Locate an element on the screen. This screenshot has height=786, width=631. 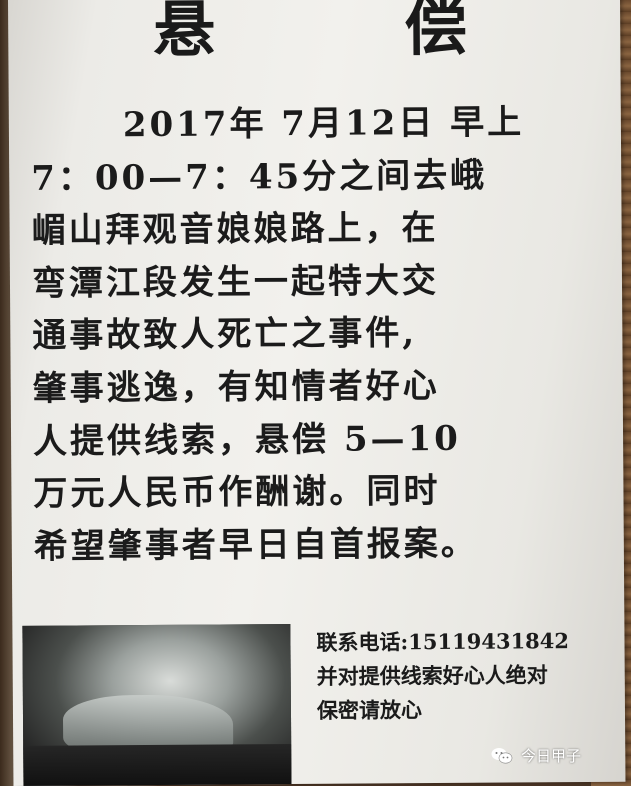
body-line: 2017年 7月12日 早上 is located at coordinates (323, 124).